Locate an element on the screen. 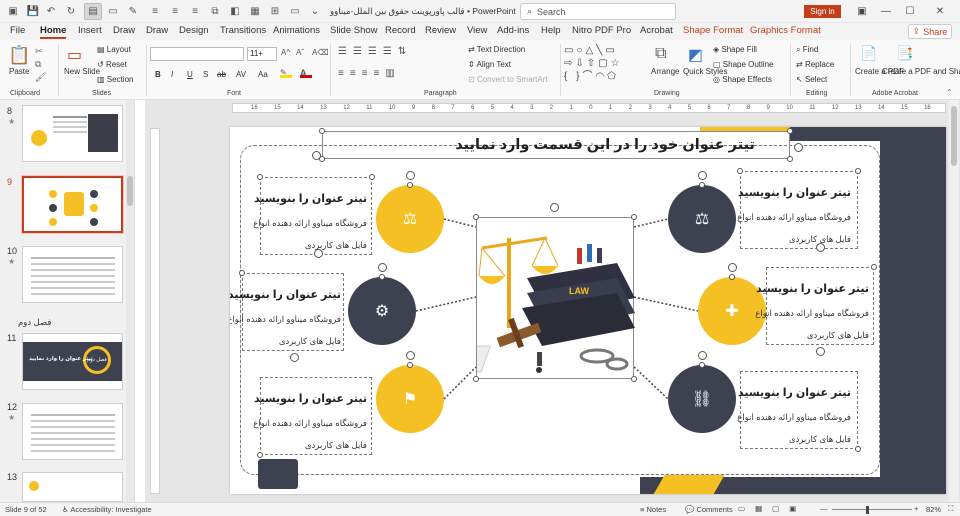  align-buttons-icon: ≡≡≡≡▥ is located at coordinates (369, 73).